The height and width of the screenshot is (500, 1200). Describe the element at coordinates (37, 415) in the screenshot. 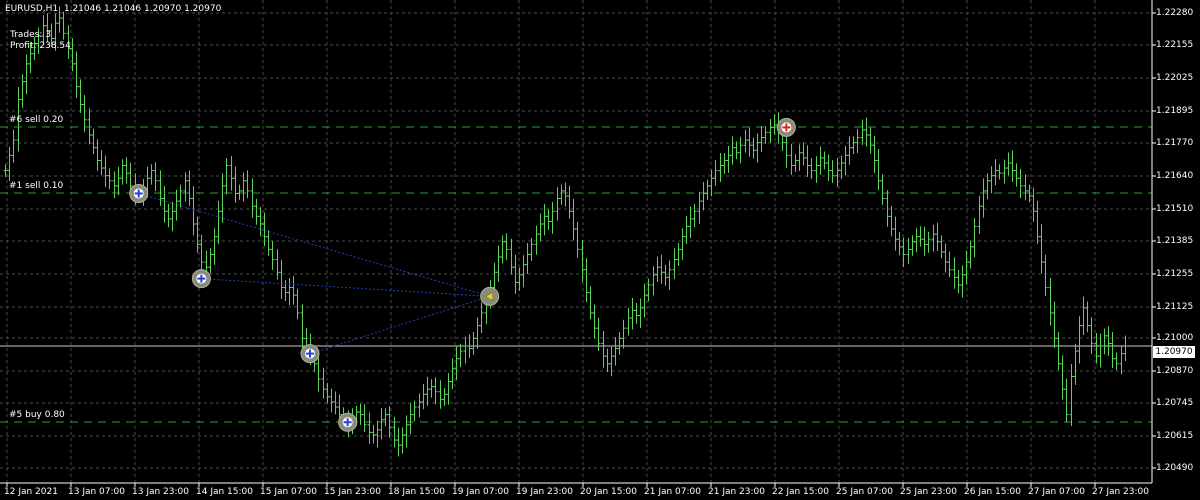

I see `order-line-label: #5 buy 0.80` at that location.